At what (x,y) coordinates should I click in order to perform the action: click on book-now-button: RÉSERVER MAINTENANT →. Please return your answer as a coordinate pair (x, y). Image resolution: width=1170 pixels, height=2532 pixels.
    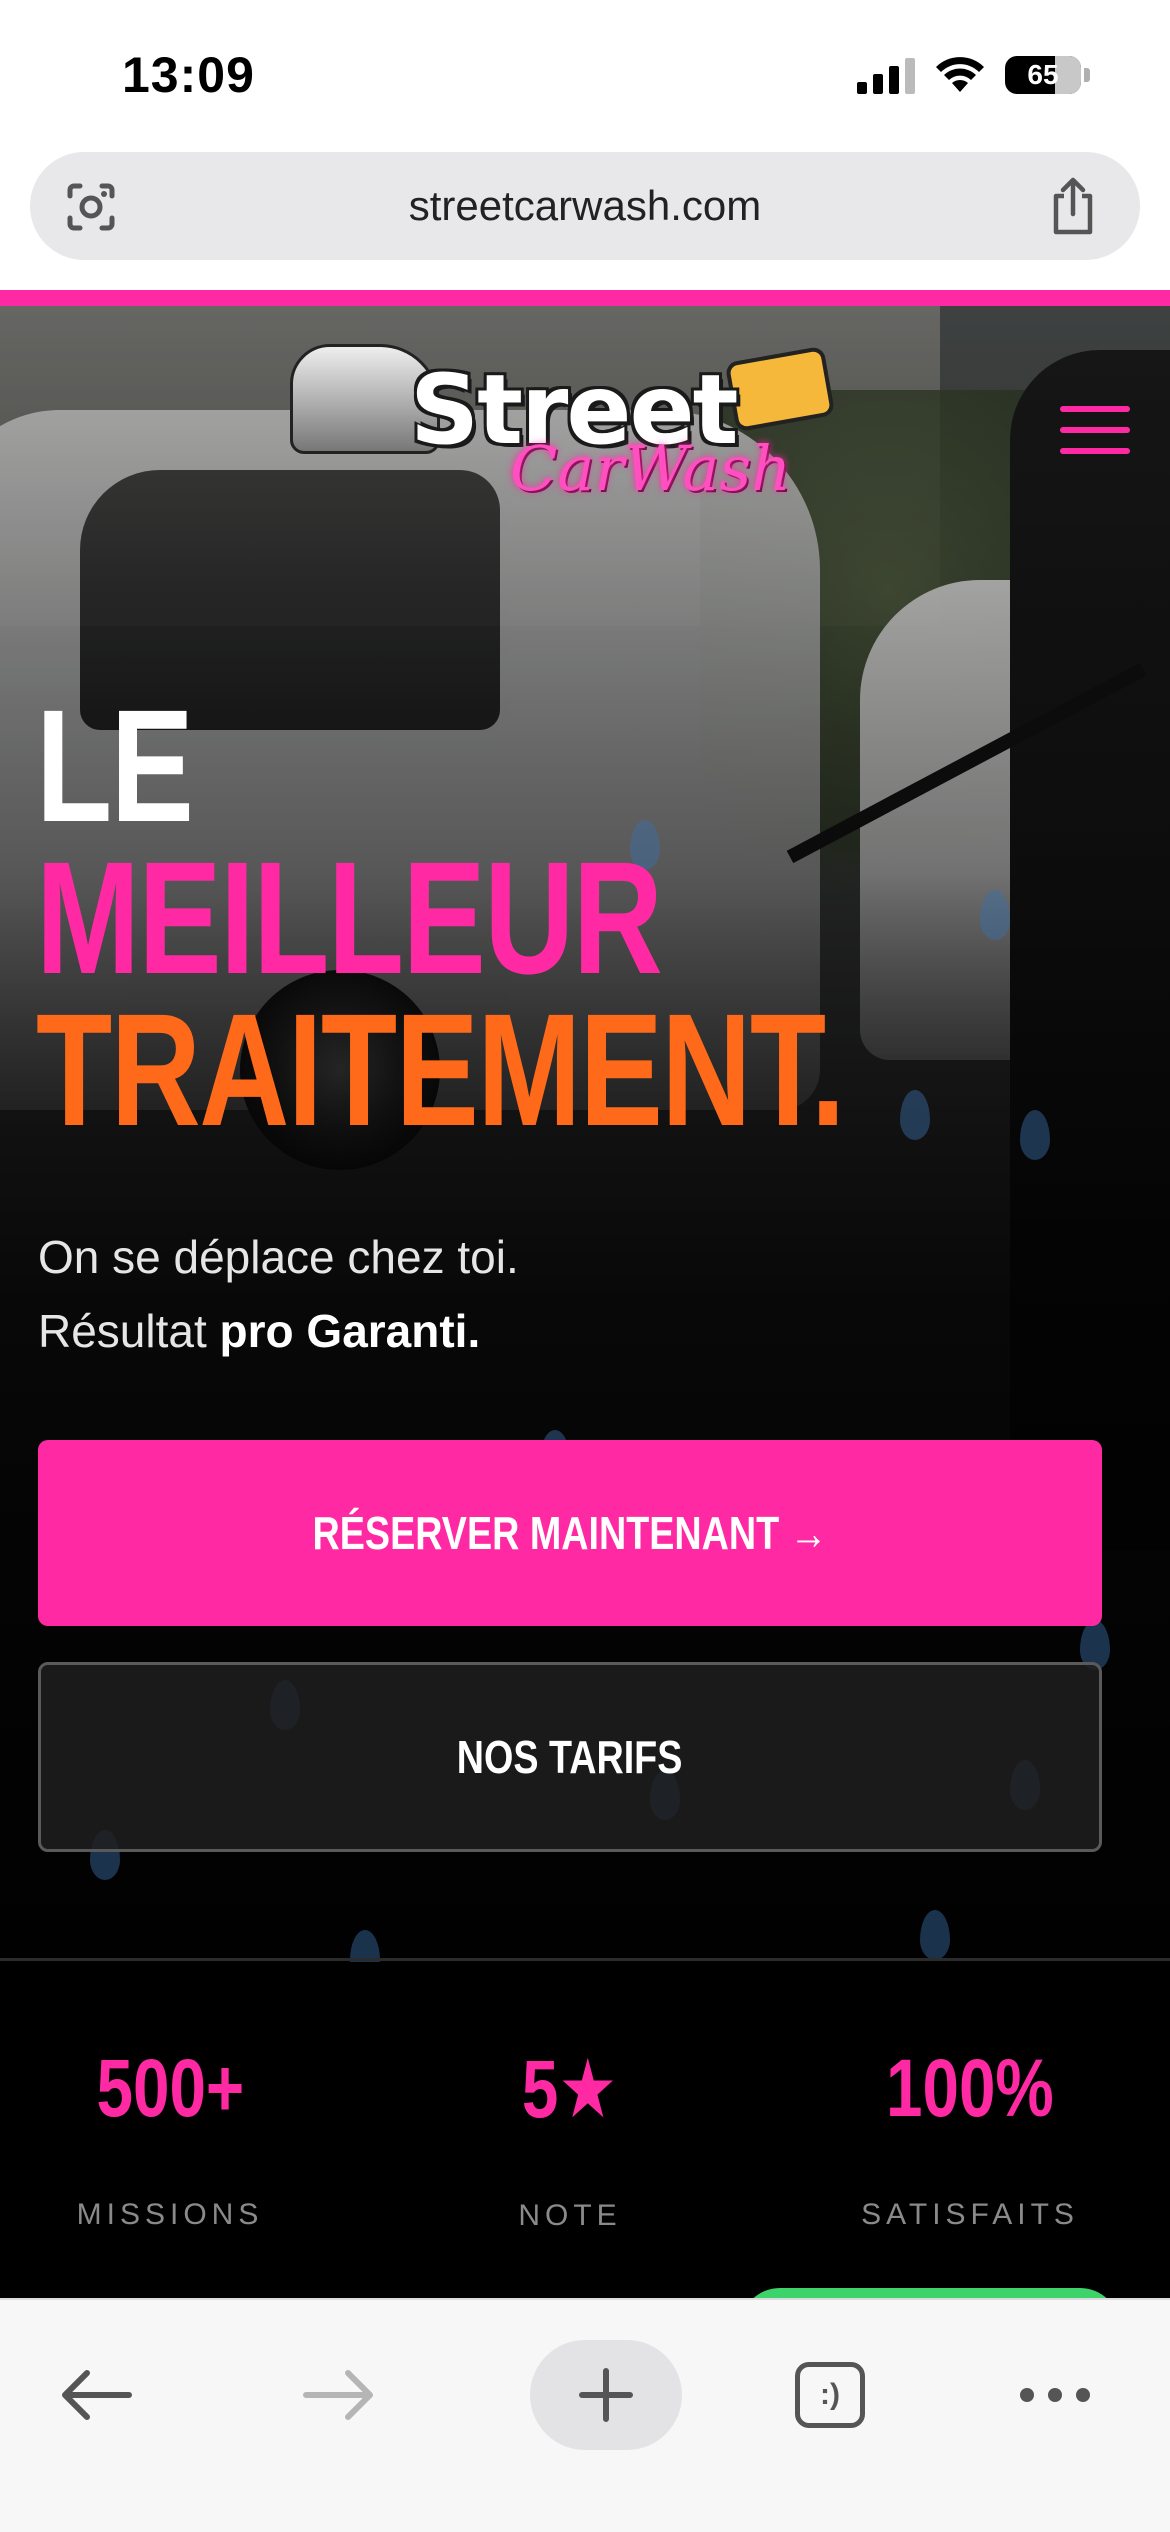
    Looking at the image, I should click on (570, 1533).